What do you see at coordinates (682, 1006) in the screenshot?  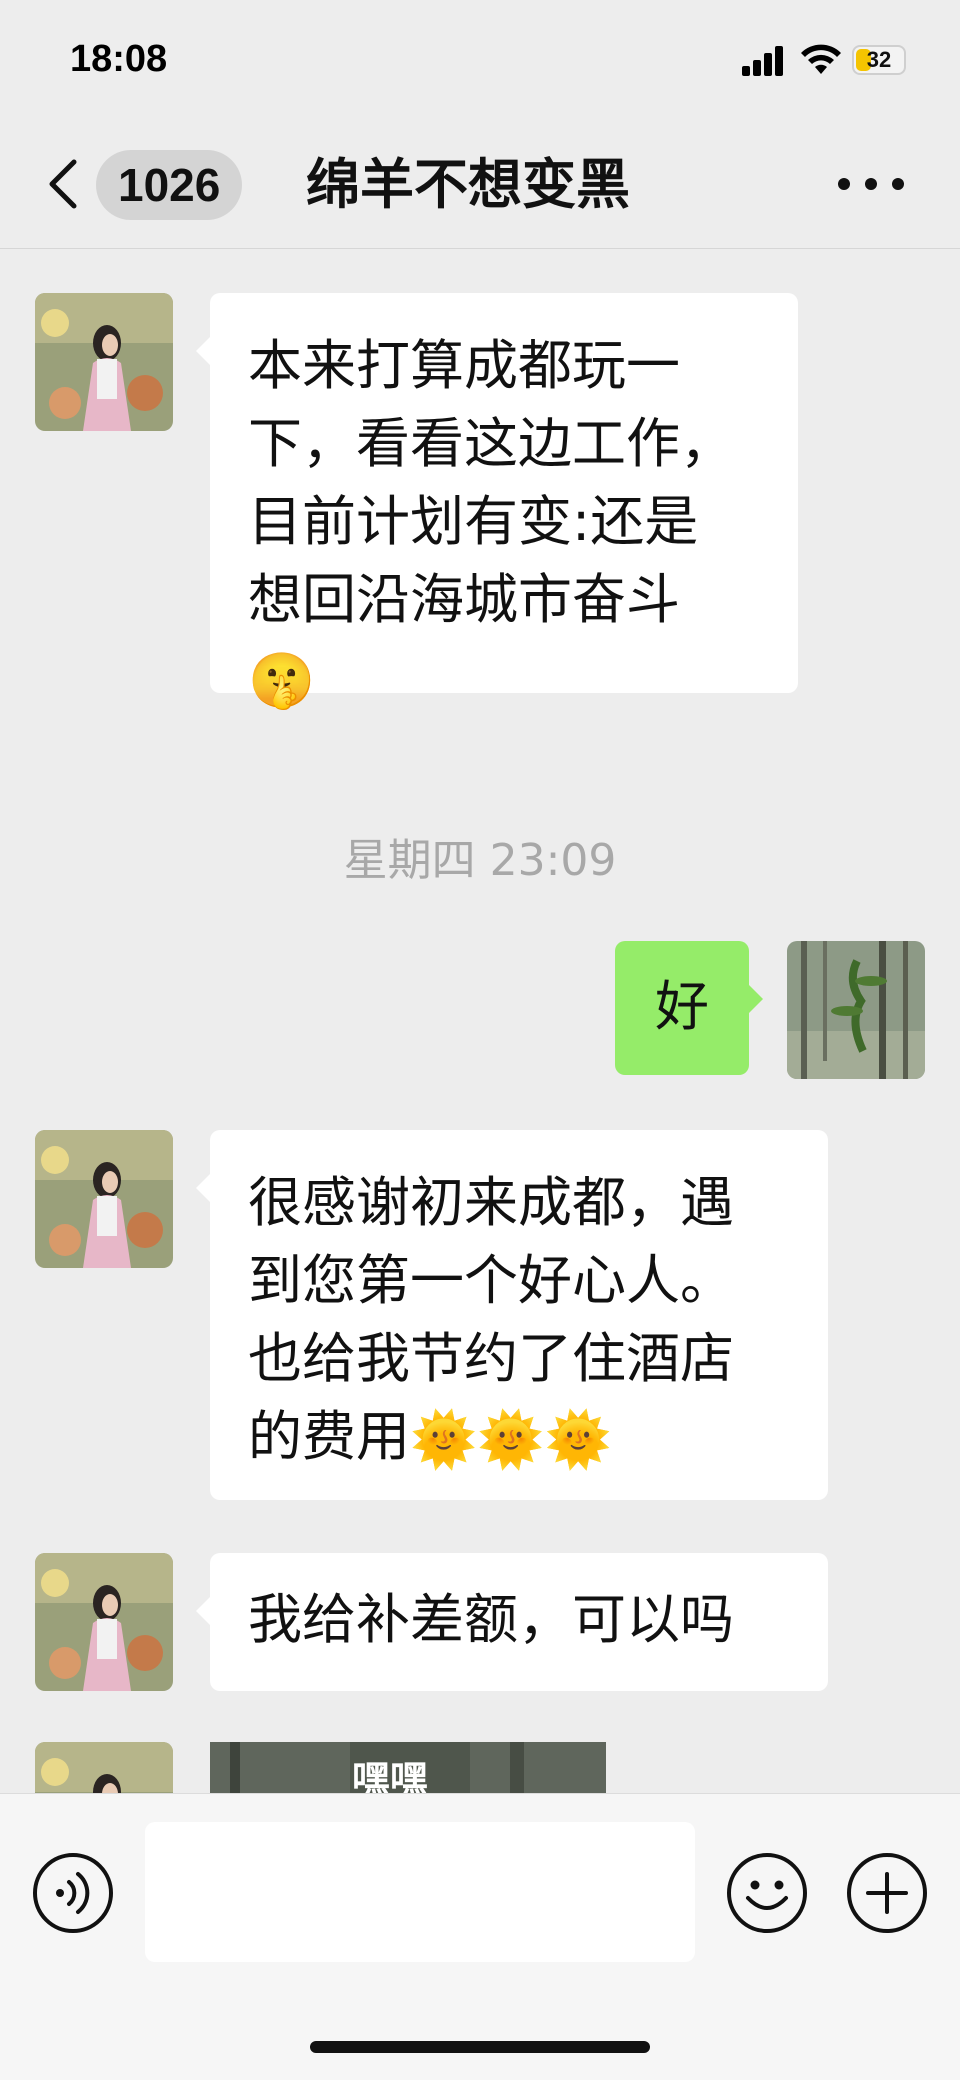 I see `message-text: 好` at bounding box center [682, 1006].